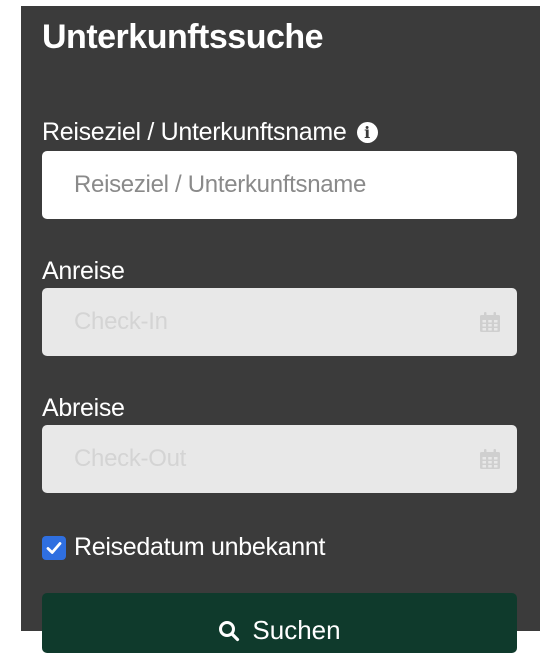  I want to click on destination-input: Reiseziel / Unterkunftsname, so click(279, 185).